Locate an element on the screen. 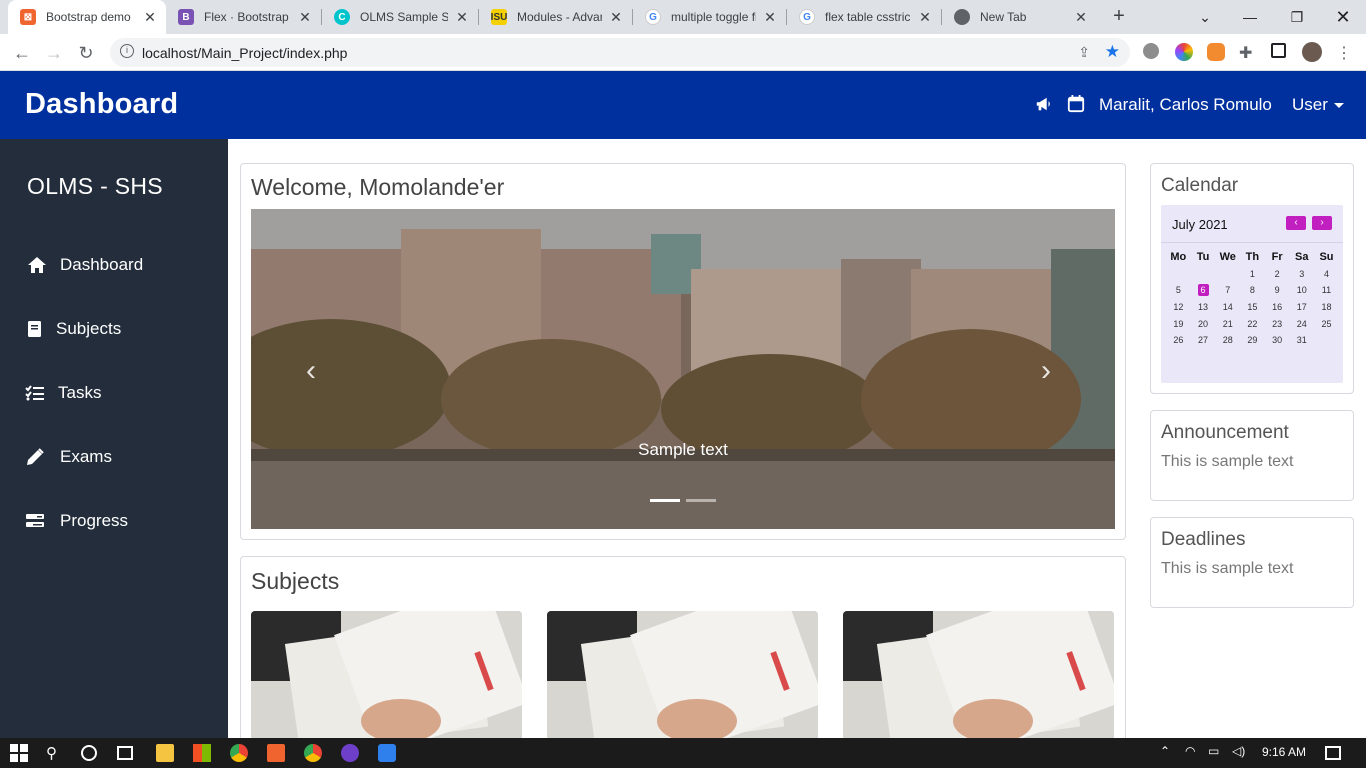 This screenshot has height=768, width=1366. browser-tab: G flex table csstrick ✕ is located at coordinates (864, 17).